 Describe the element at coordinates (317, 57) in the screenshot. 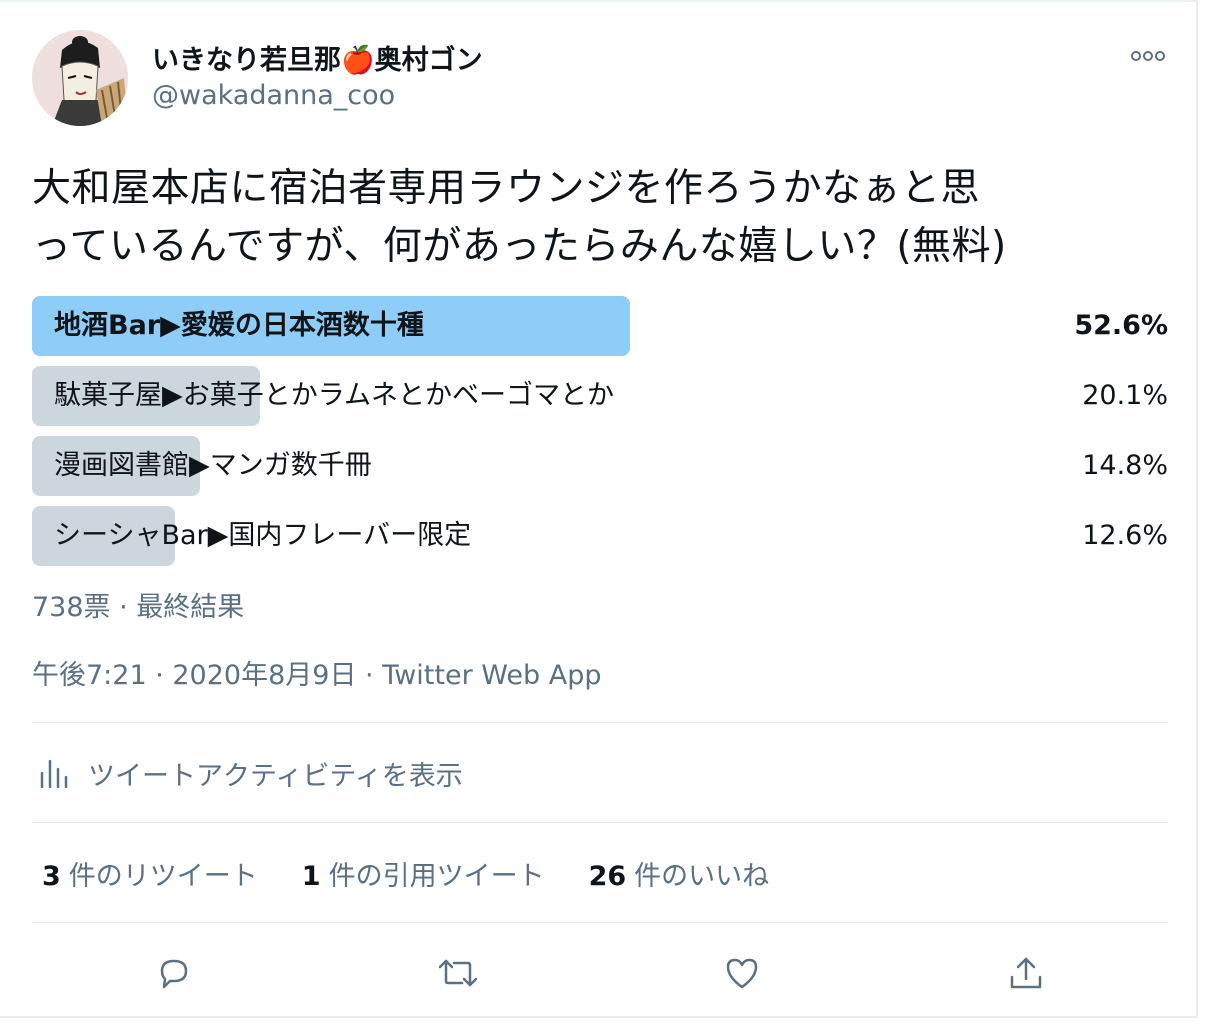

I see `display-name: いきなり若旦那🍎奥村ゴン` at that location.